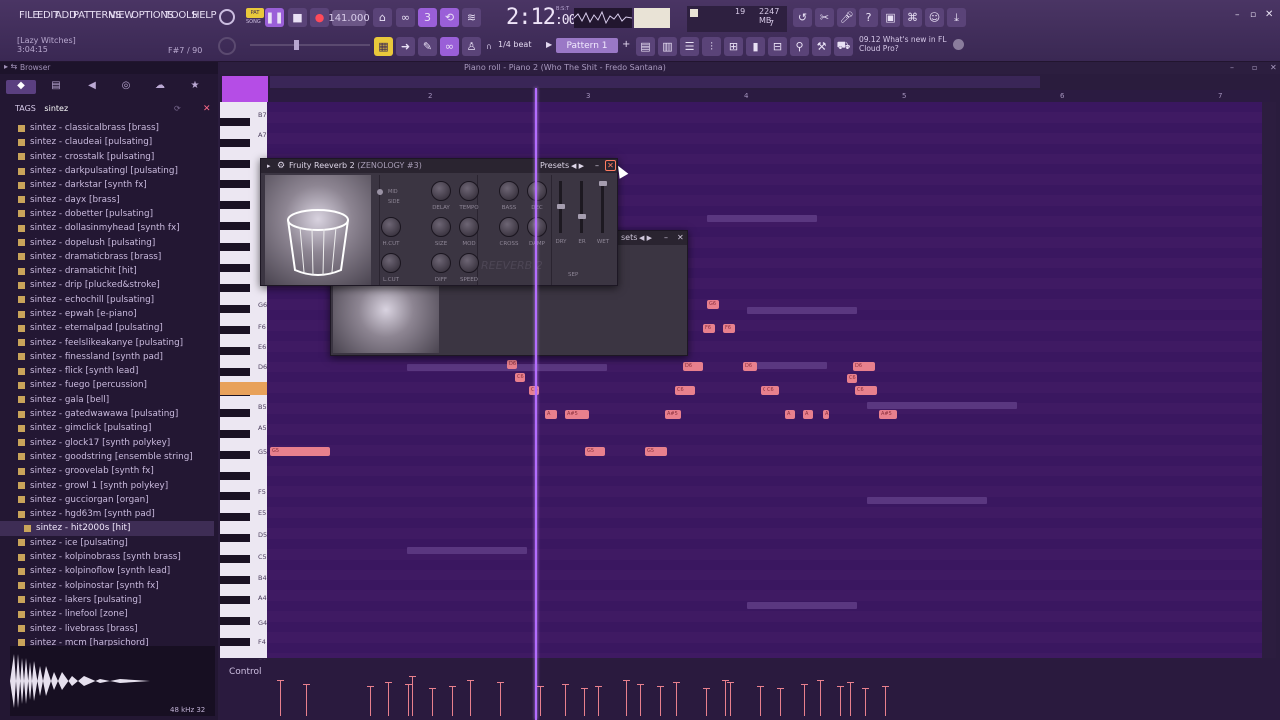 The image size is (1280, 720). I want to click on browser-item: sintez - lakers [pulsating], so click(107, 600).